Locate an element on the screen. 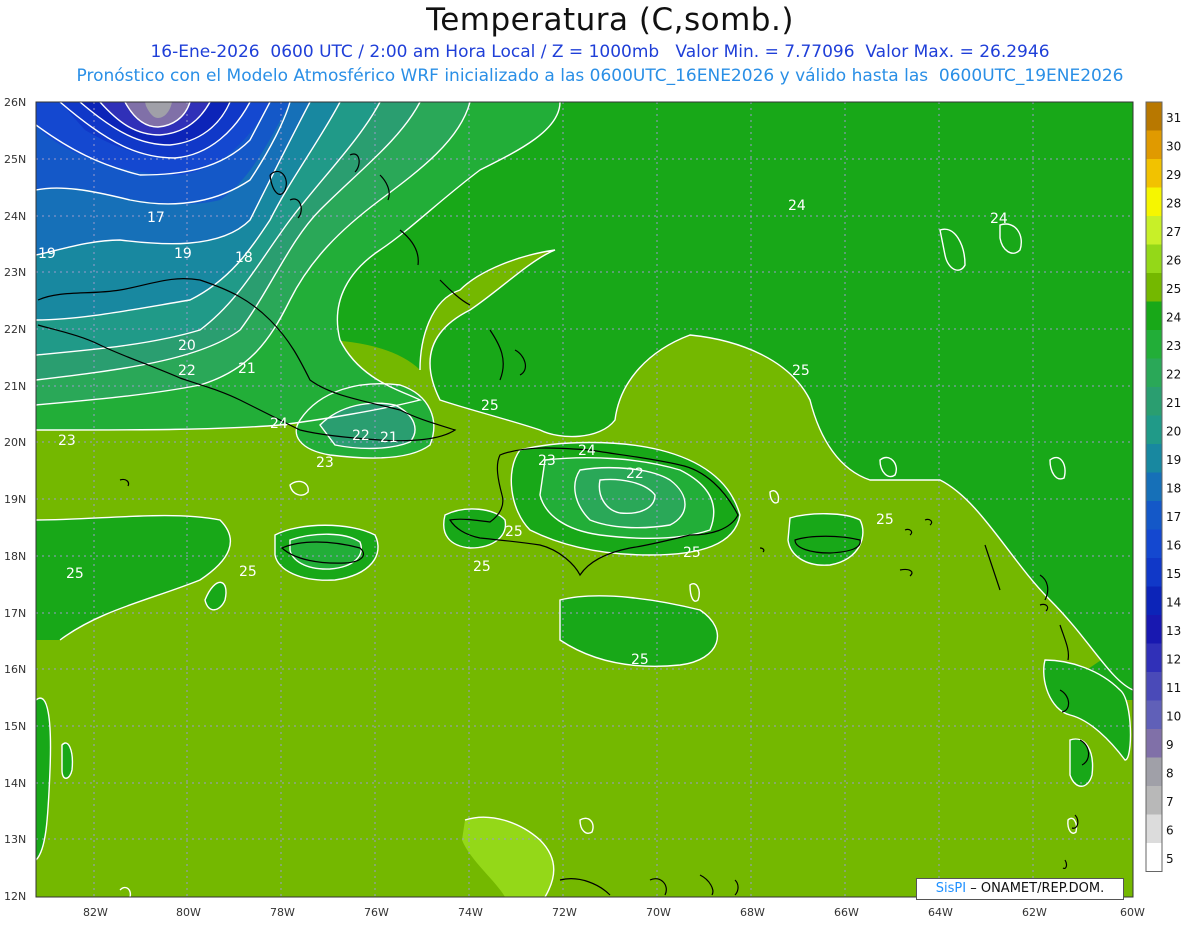 The height and width of the screenshot is (927, 1200). credit-brand: SisPI is located at coordinates (951, 888).